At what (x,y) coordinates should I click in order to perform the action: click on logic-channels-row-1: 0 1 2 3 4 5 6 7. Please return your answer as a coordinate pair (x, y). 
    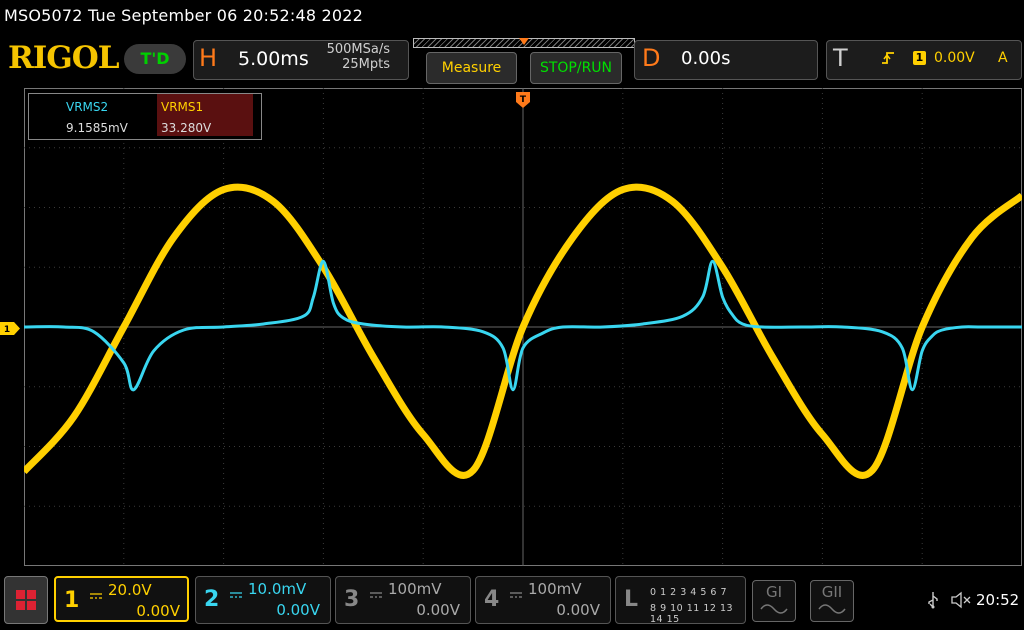
    Looking at the image, I should click on (688, 592).